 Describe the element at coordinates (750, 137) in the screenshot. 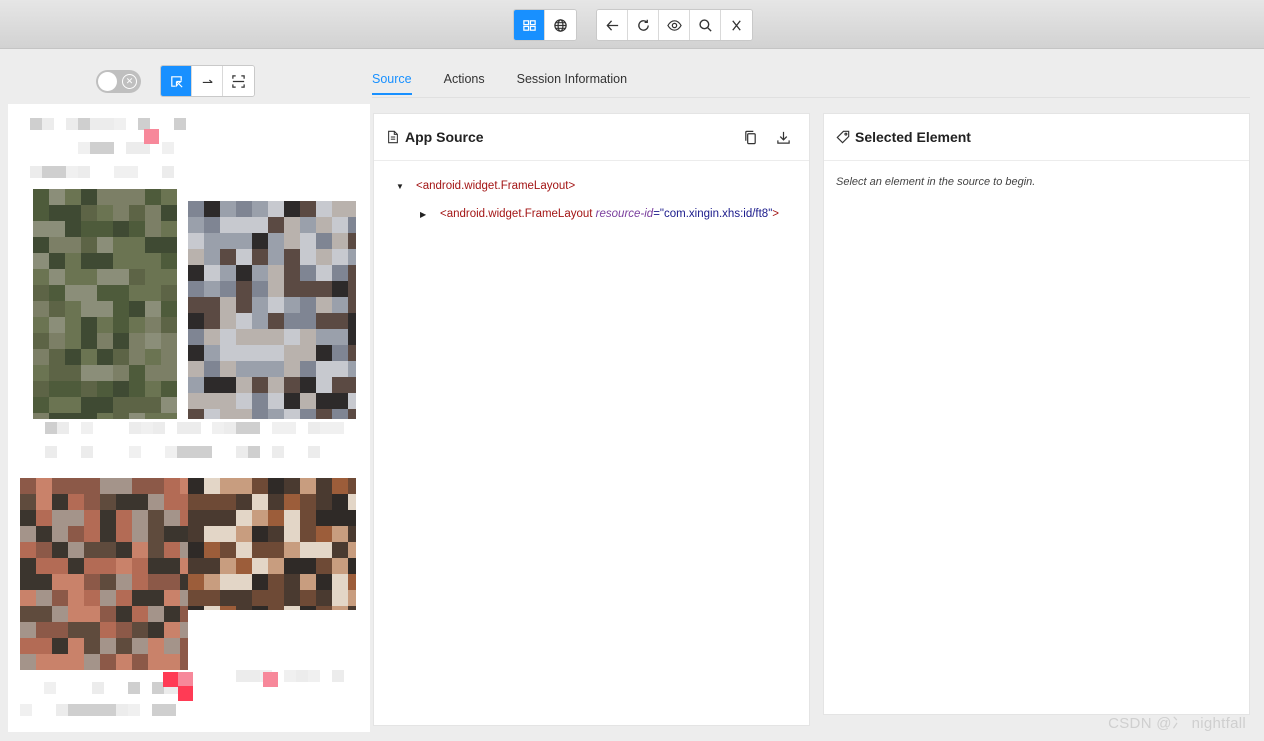

I see `copy-xml-button` at that location.